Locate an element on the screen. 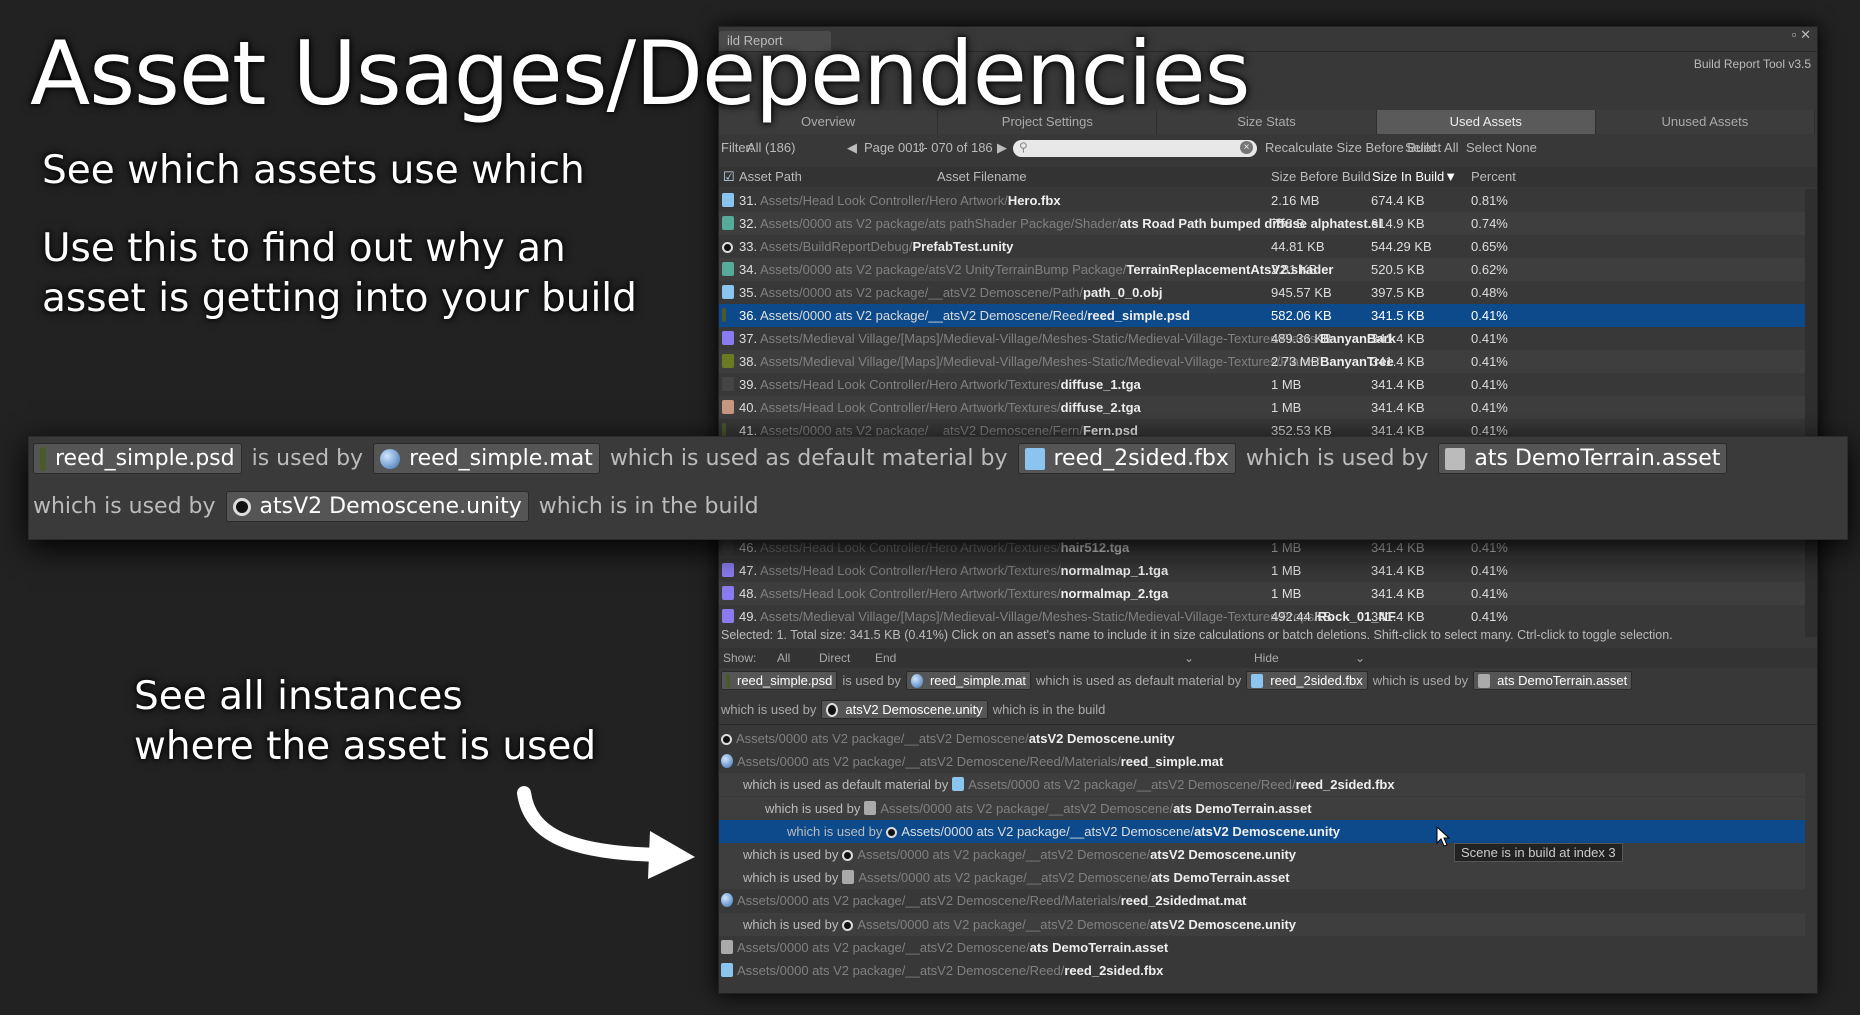 This screenshot has width=1860, height=1015. asset-filename: diffuse_2.tga is located at coordinates (1101, 407).